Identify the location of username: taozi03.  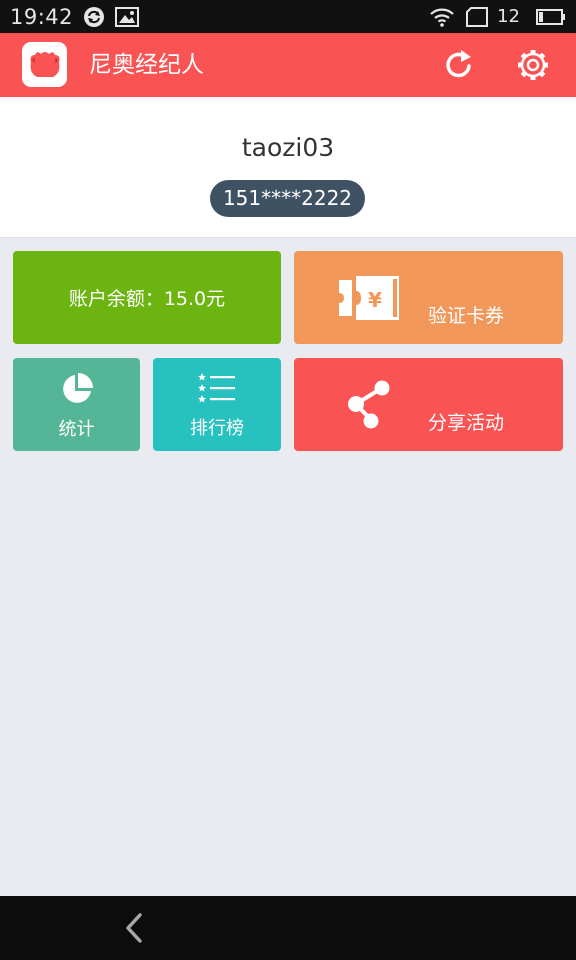
(288, 147).